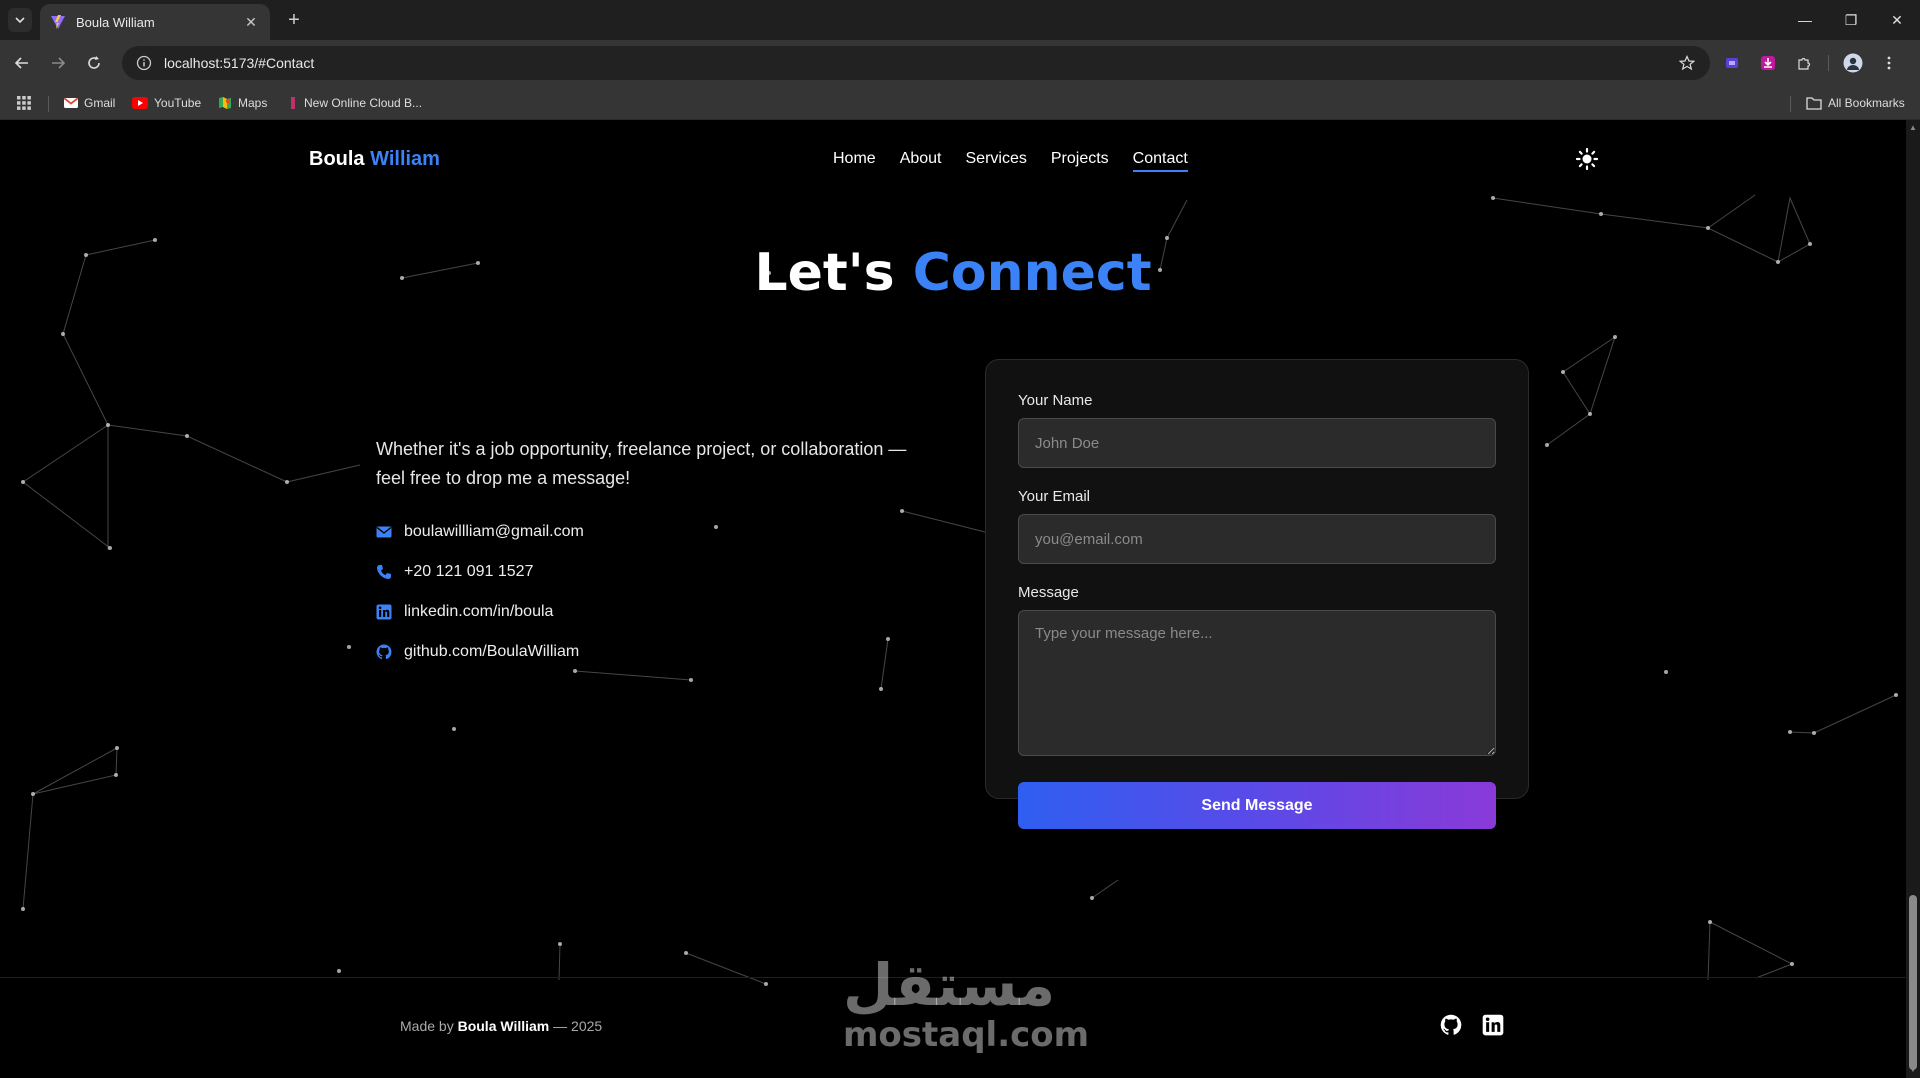 This screenshot has height=1078, width=1920. Describe the element at coordinates (1866, 103) in the screenshot. I see `all-bookmarks-label: All Bookmarks` at that location.